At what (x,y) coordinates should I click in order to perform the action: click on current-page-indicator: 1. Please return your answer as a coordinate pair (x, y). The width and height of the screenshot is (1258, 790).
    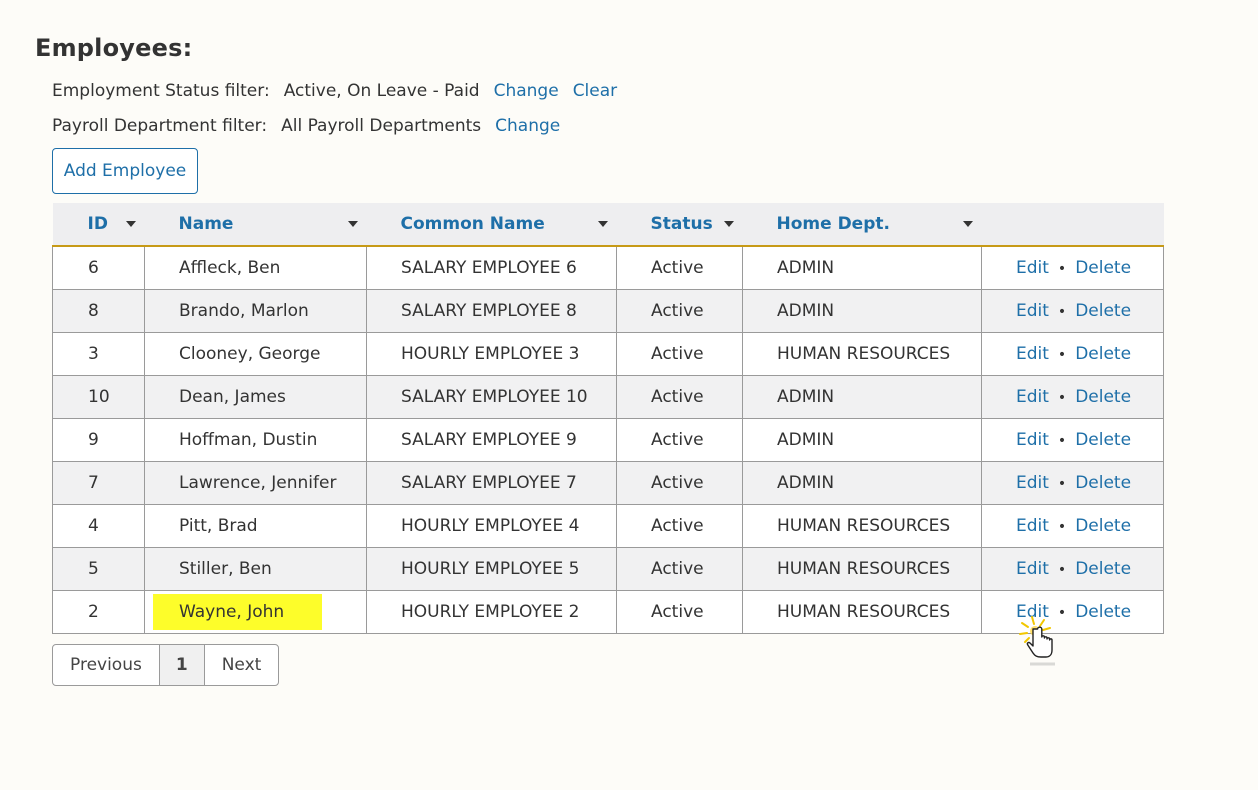
    Looking at the image, I should click on (181, 665).